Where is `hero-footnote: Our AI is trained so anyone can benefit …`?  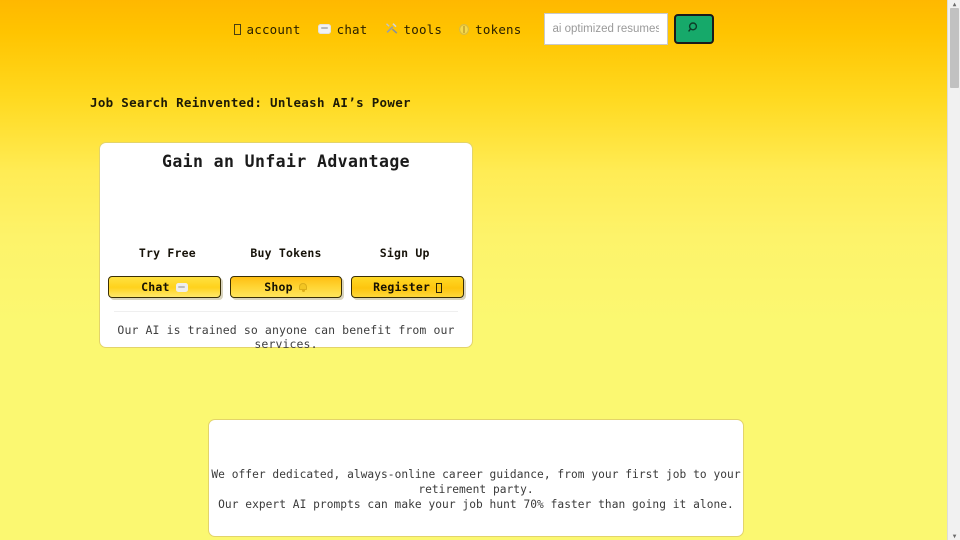
hero-footnote: Our AI is trained so anyone can benefit … is located at coordinates (286, 337).